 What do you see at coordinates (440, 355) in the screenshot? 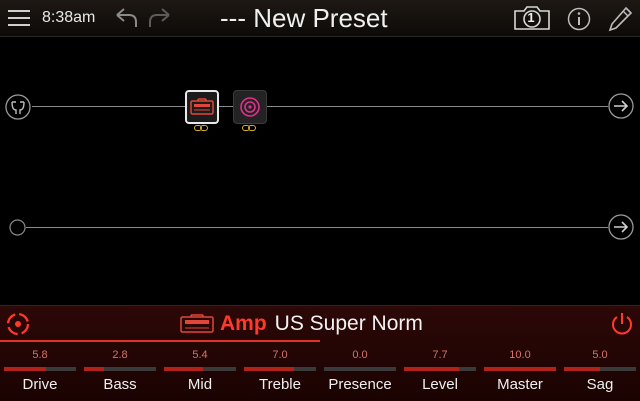
I see `param-value: 7.7` at bounding box center [440, 355].